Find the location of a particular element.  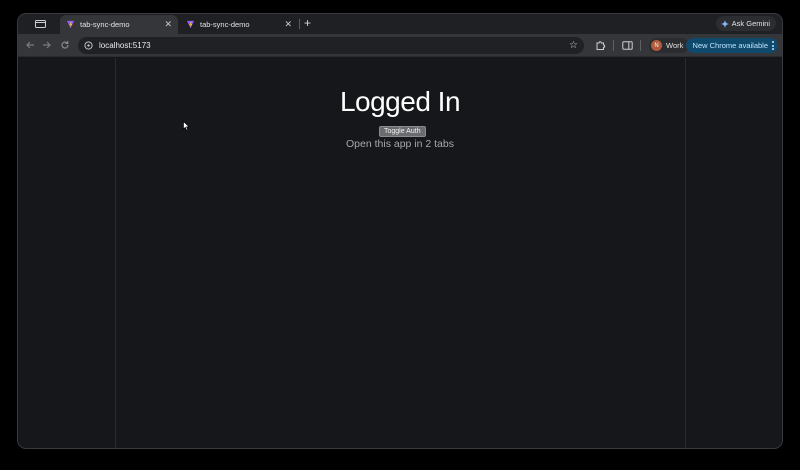

back-arrow-icon is located at coordinates (30, 45).